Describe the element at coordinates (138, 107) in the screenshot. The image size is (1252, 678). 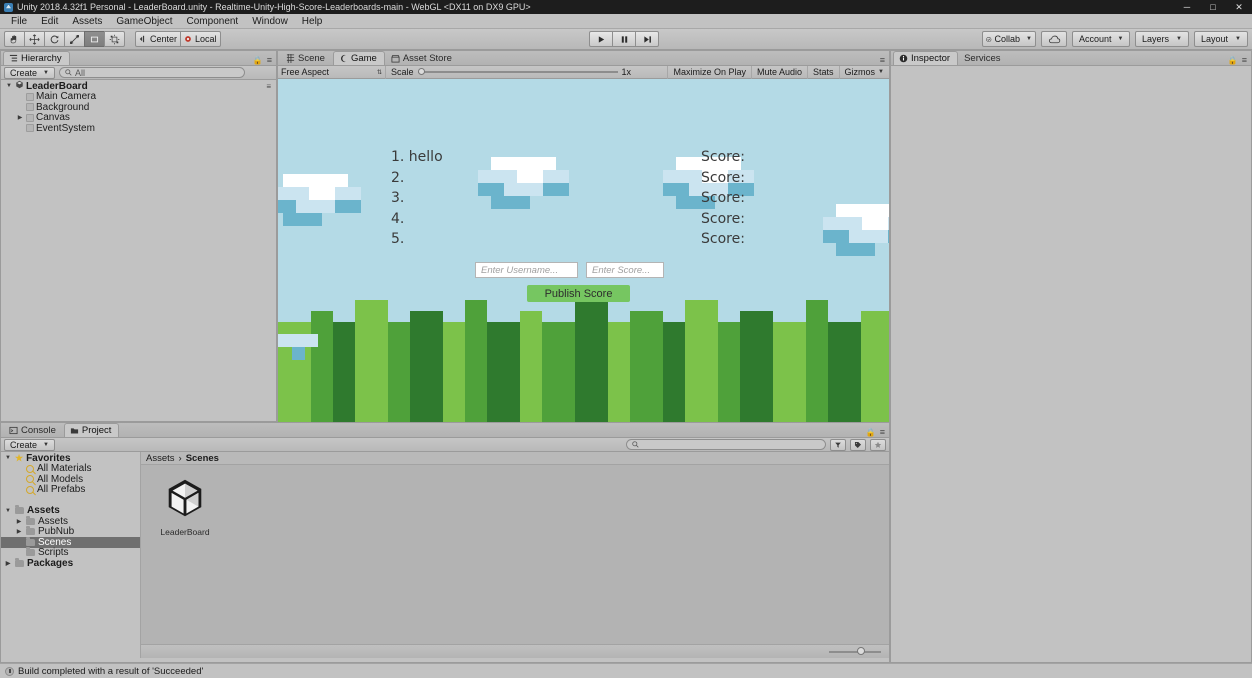
I see `hierarchy-item-background: Background` at that location.